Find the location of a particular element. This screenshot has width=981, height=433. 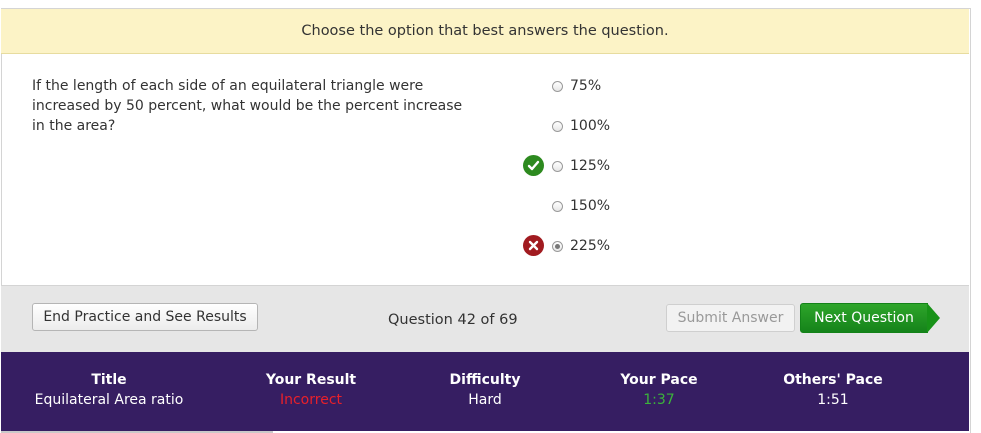

stat-result: Your Result Incorrect is located at coordinates (311, 392).